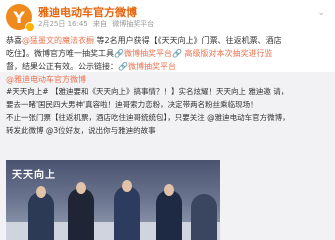 This screenshot has height=240, width=335. I want to click on post-time: 2月25日 16:45, so click(63, 24).